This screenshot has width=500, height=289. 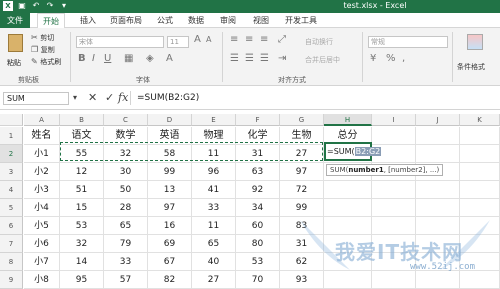 What do you see at coordinates (16, 51) in the screenshot?
I see `paste-button: 粘贴` at bounding box center [16, 51].